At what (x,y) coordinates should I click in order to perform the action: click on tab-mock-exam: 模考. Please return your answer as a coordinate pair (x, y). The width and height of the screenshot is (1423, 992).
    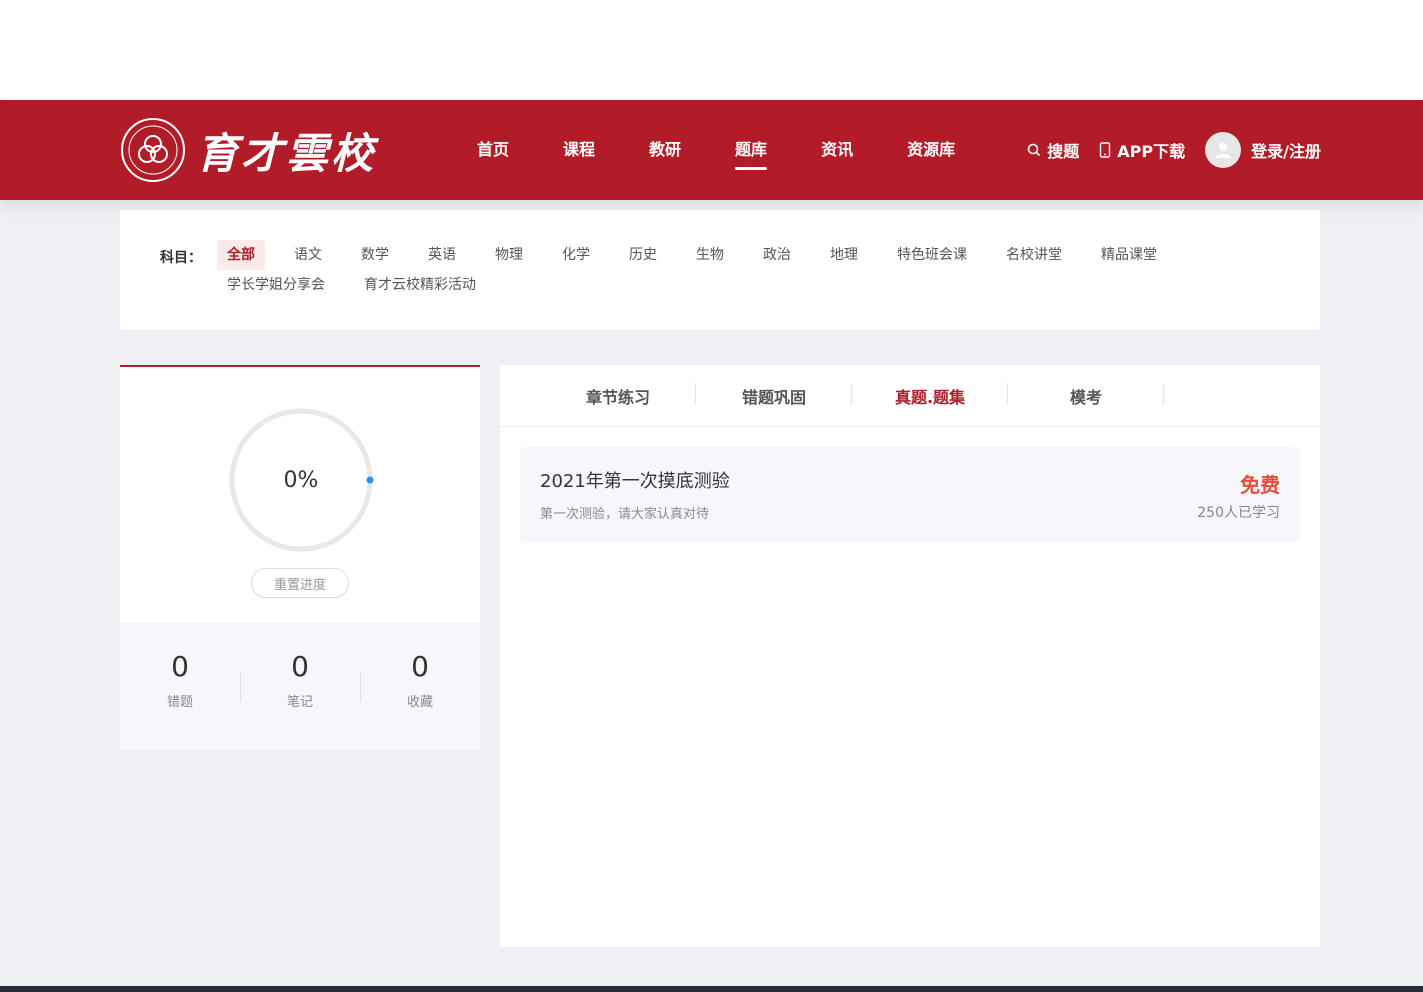
    Looking at the image, I should click on (1086, 395).